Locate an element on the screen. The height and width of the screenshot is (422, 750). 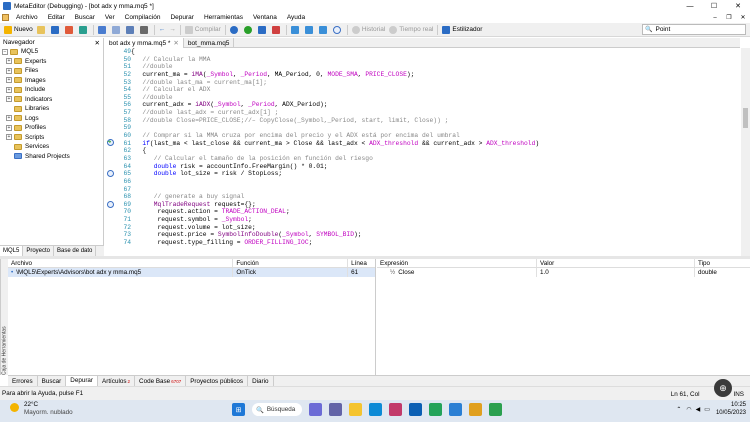
metaeditor-taskbar-icon is located at coordinates (475, 409).